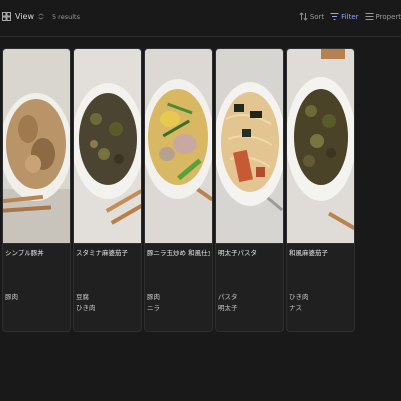 The image size is (401, 401). I want to click on gallery-card: 和風麻婆茄子 ひき肉 ナス, so click(320, 190).